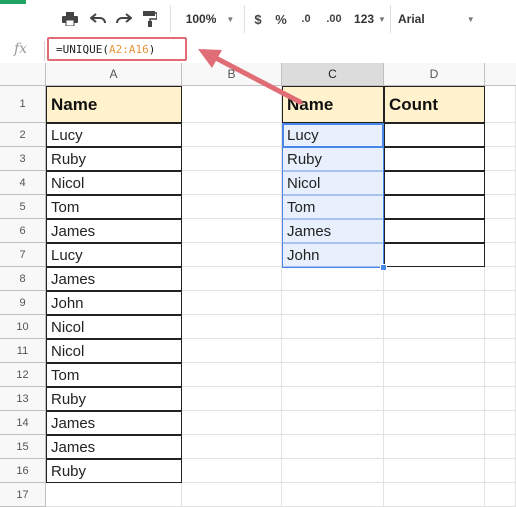 The width and height of the screenshot is (516, 507). What do you see at coordinates (98, 19) in the screenshot?
I see `undo-icon` at bounding box center [98, 19].